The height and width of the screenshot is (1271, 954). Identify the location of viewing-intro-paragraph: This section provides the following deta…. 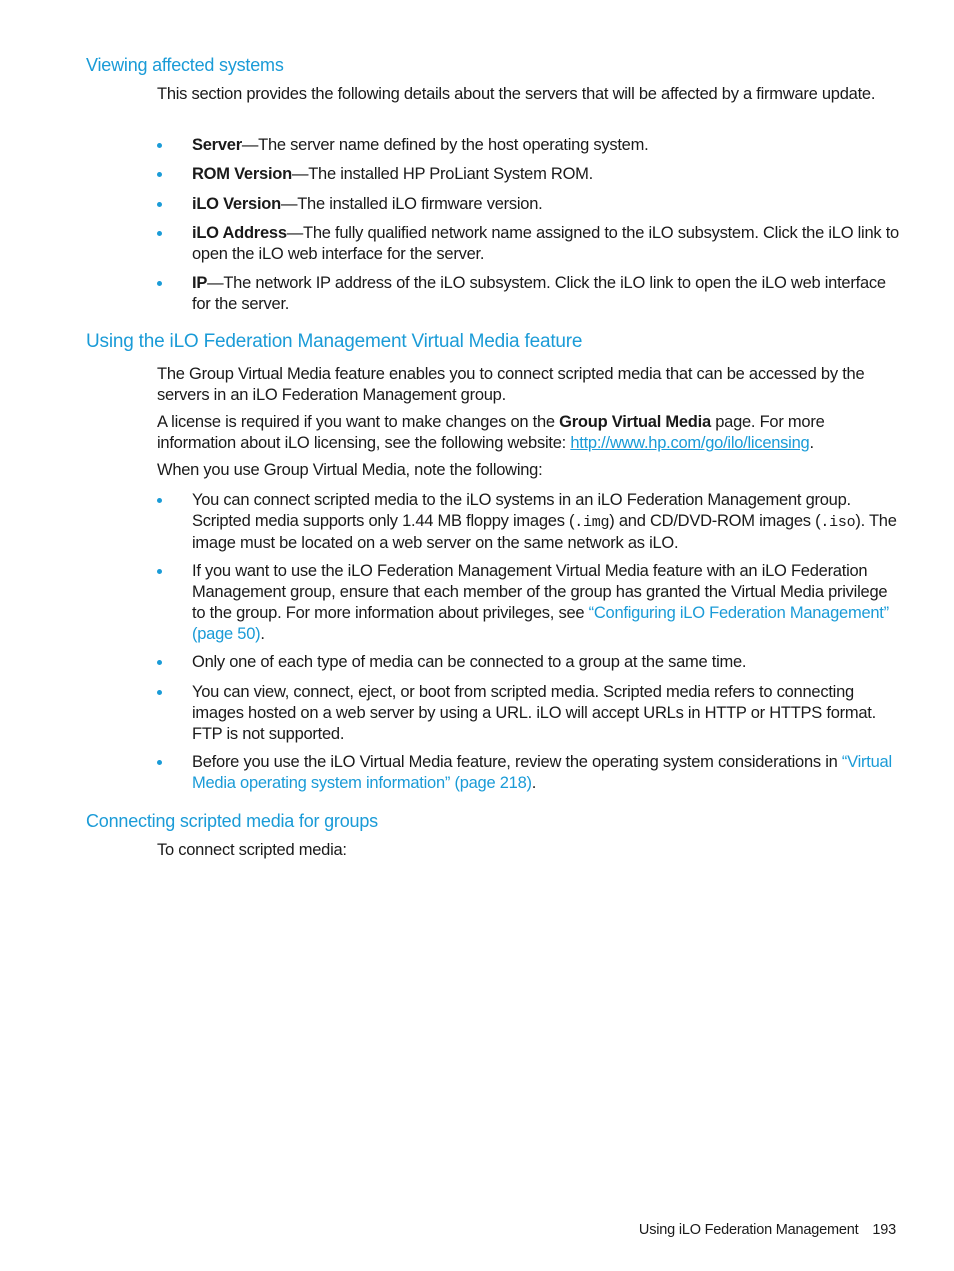
(516, 94).